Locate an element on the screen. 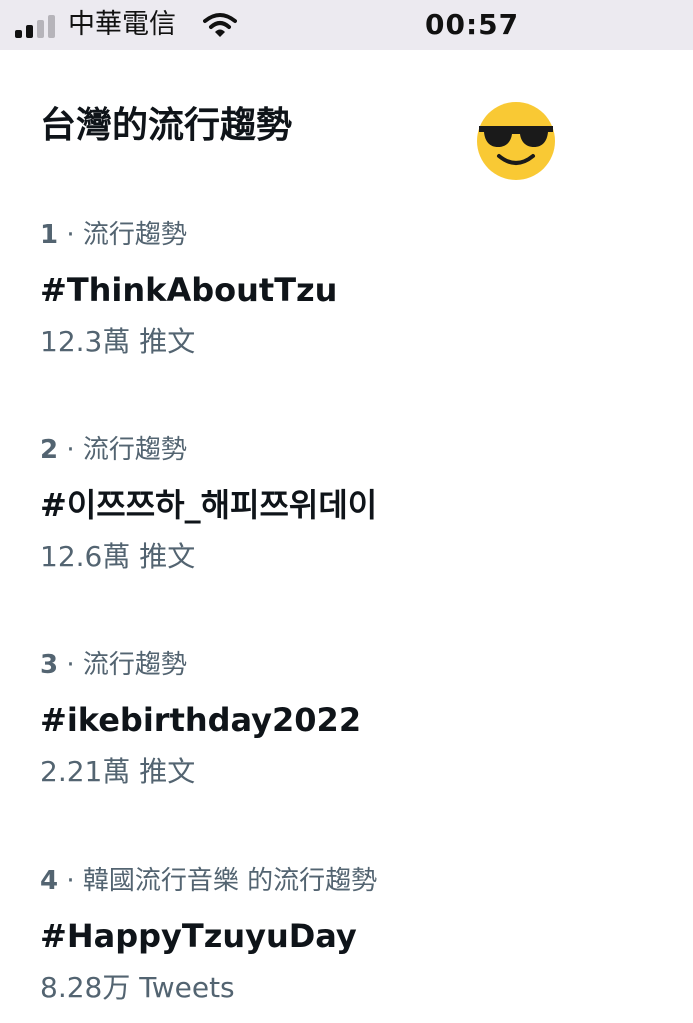 Image resolution: width=693 pixels, height=1023 pixels. trend-rank: 4 is located at coordinates (49, 881).